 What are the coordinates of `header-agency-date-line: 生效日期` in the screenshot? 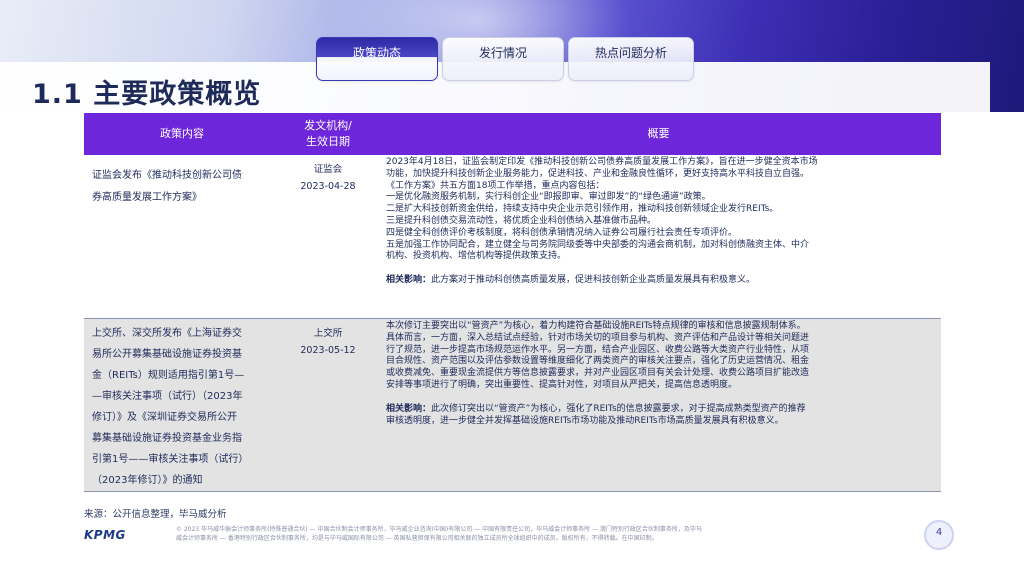 It's located at (328, 141).